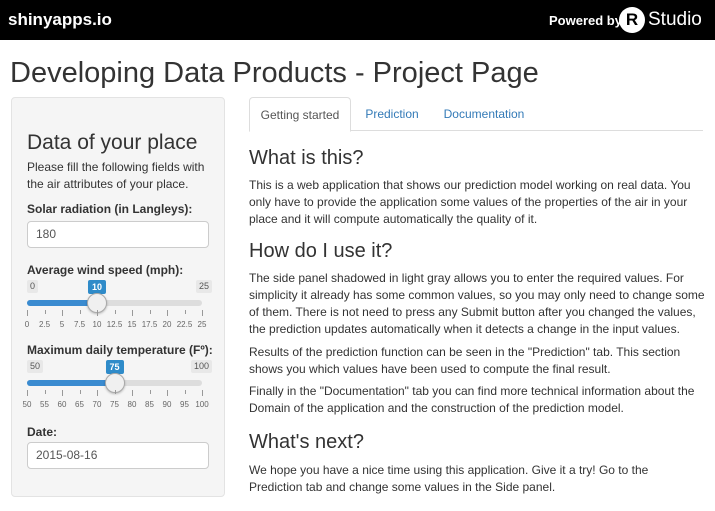 This screenshot has height=511, width=715. What do you see at coordinates (42, 432) in the screenshot?
I see `date-label: Date:` at bounding box center [42, 432].